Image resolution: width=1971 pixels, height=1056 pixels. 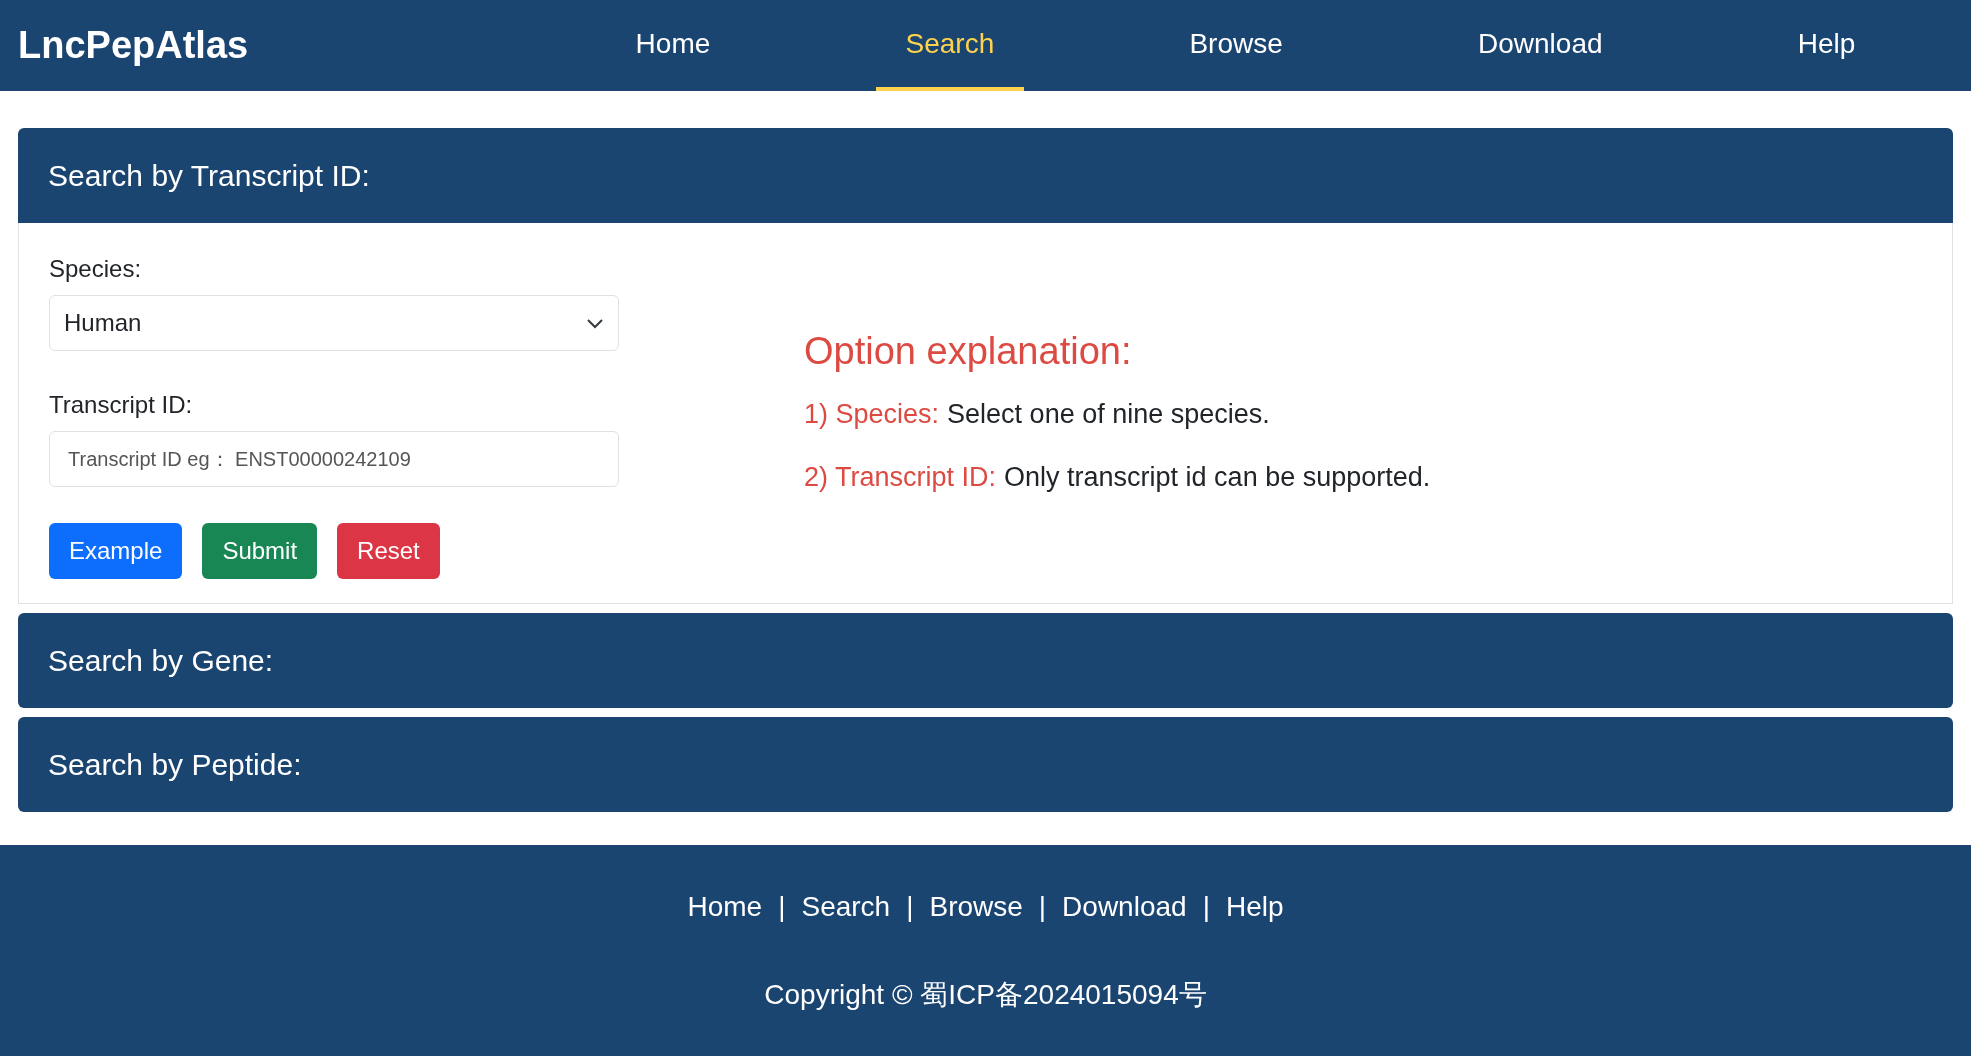 I want to click on site-logo: LncPepAtlas, so click(x=278, y=45).